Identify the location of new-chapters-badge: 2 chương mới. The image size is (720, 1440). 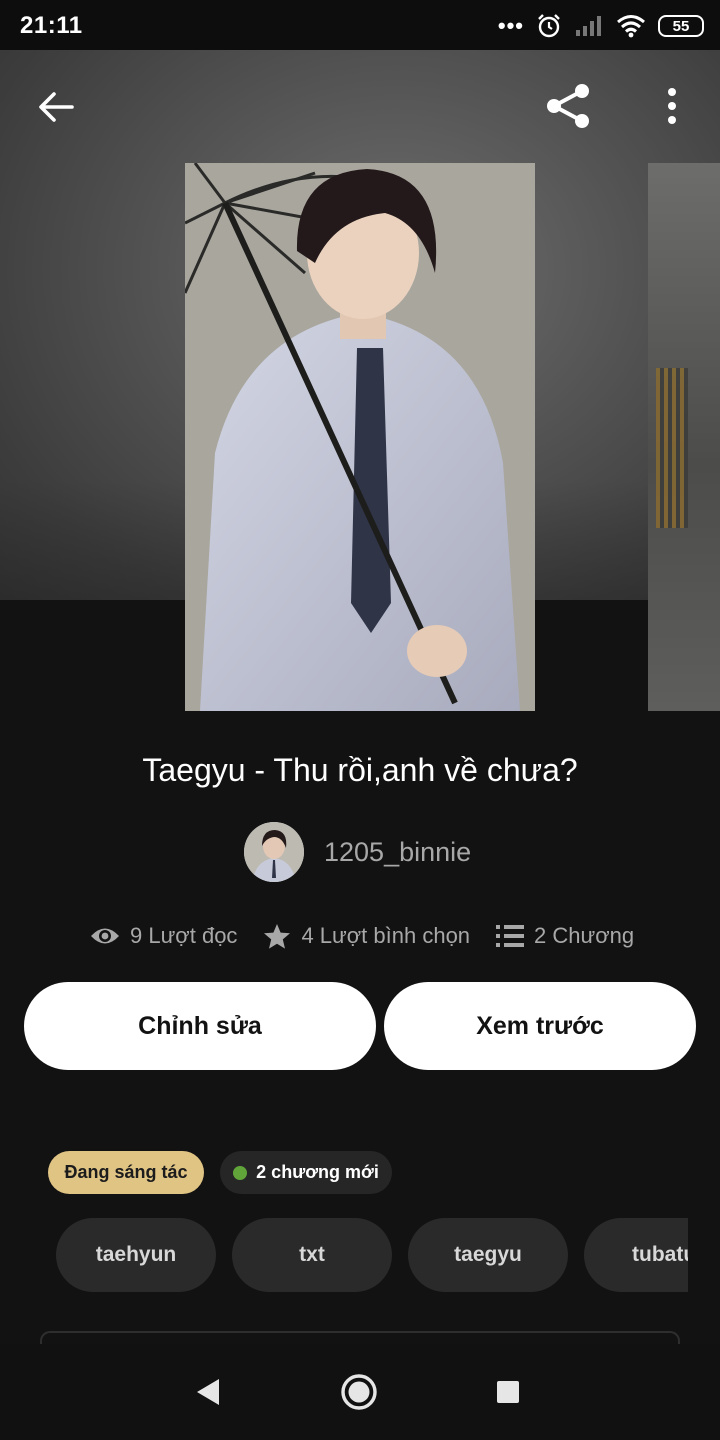
(306, 1172).